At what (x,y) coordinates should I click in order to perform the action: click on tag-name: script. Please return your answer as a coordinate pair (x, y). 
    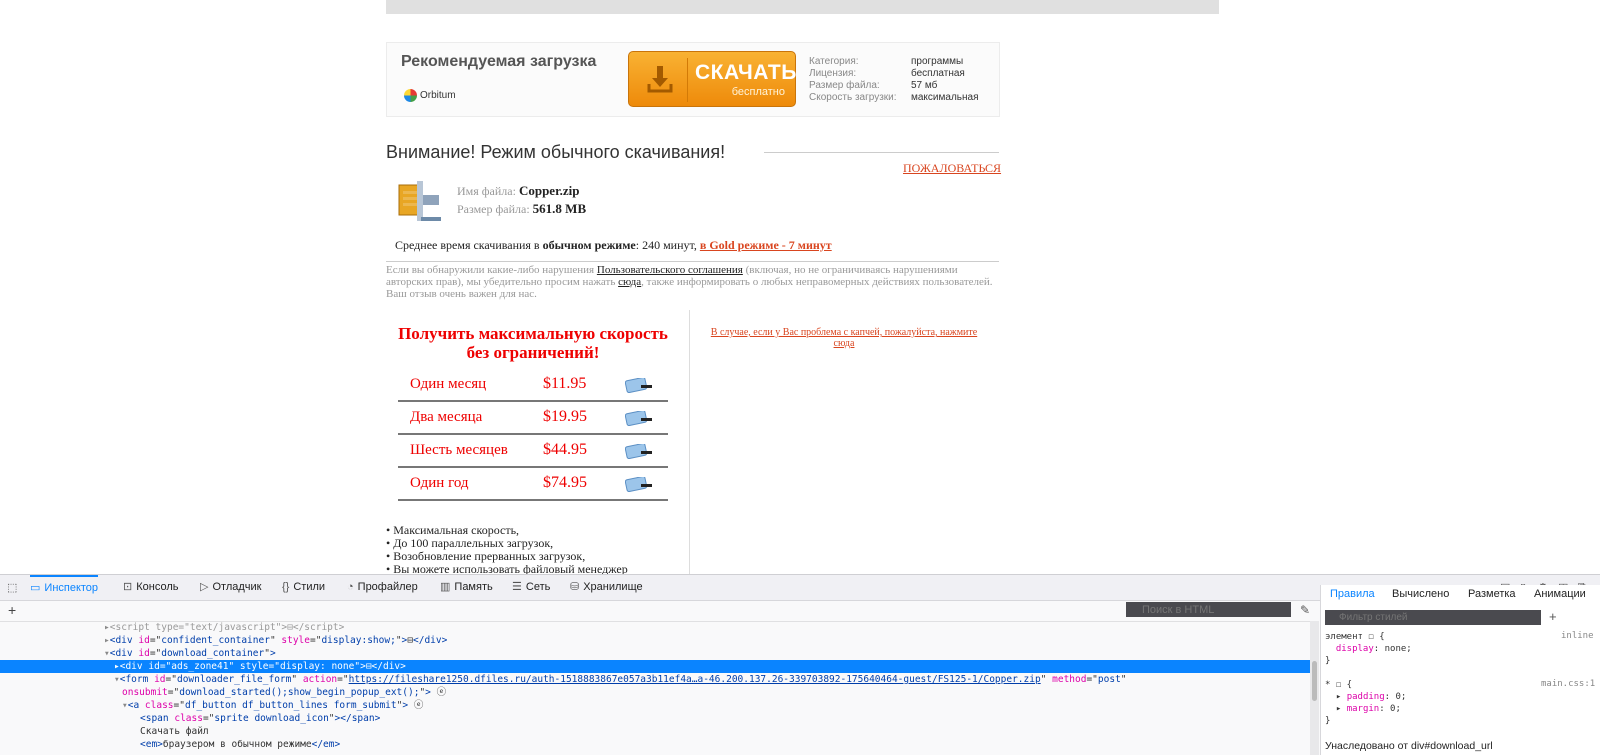
    Looking at the image, I should click on (132, 627).